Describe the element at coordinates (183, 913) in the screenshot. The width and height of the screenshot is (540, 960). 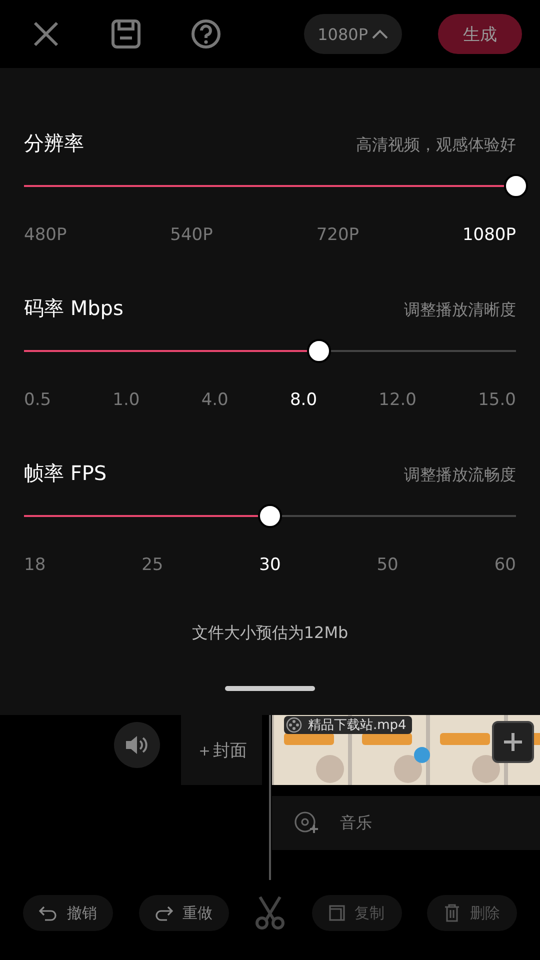
I see `redo-button: 重做` at that location.